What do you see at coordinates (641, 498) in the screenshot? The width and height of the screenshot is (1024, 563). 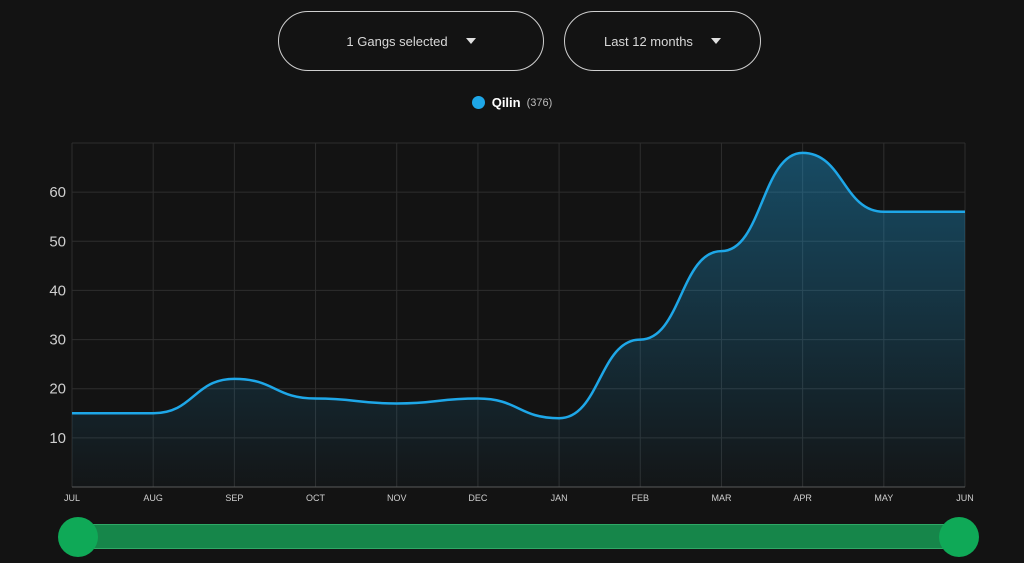 I see `x-tick-label: FEB` at bounding box center [641, 498].